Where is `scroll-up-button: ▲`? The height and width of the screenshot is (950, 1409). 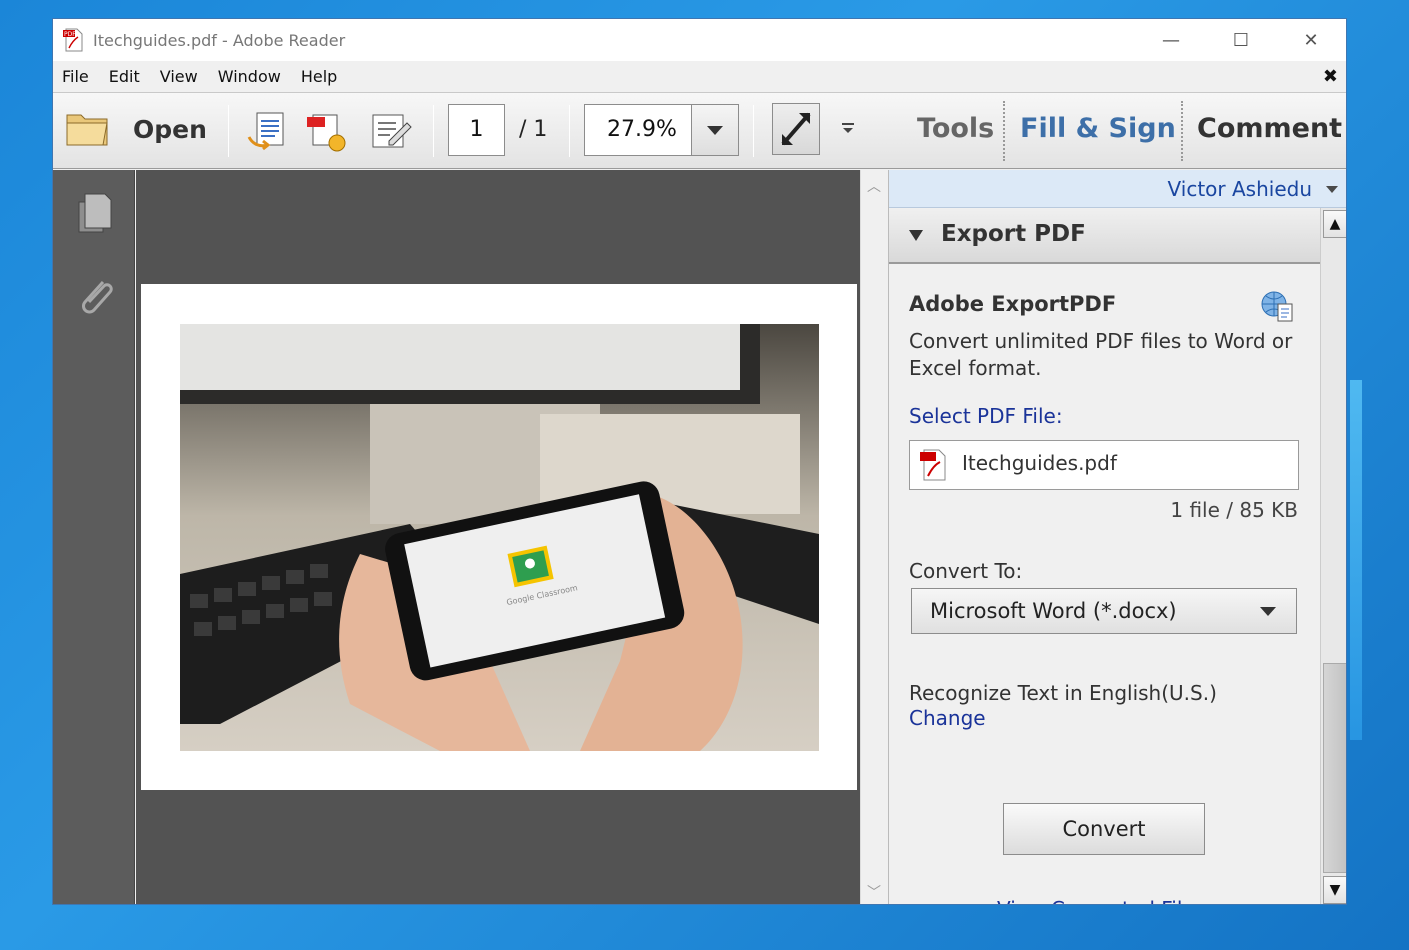
scroll-up-button: ▲ is located at coordinates (1334, 224).